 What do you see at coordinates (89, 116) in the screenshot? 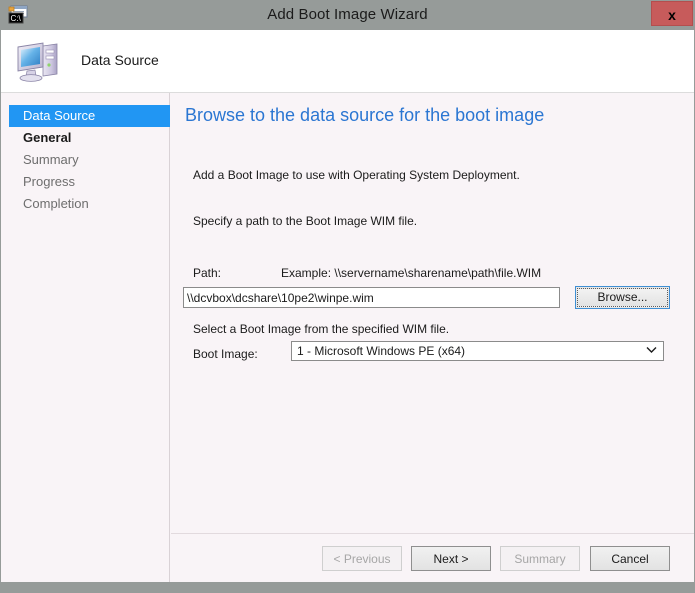
I see `sidebar-item-data-source: Data Source` at bounding box center [89, 116].